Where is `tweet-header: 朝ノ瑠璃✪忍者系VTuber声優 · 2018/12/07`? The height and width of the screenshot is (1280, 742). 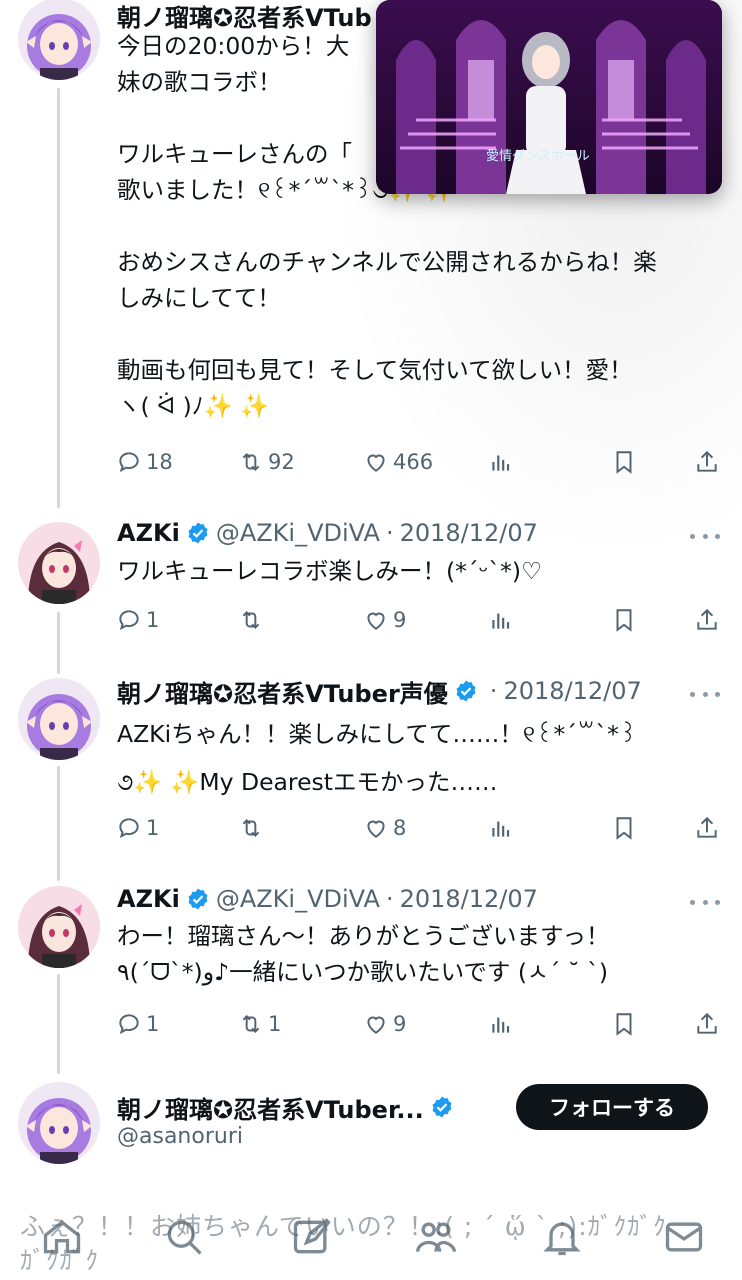
tweet-header: 朝ノ瑠璃✪忍者系VTuber声優 · 2018/12/07 is located at coordinates (379, 691).